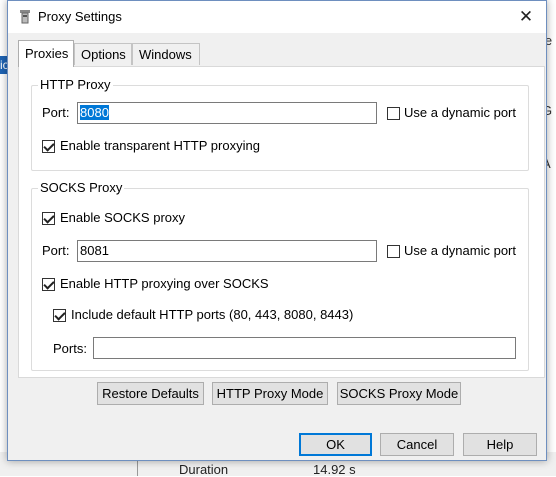 The image size is (556, 477). I want to click on close-button: ✕, so click(526, 17).